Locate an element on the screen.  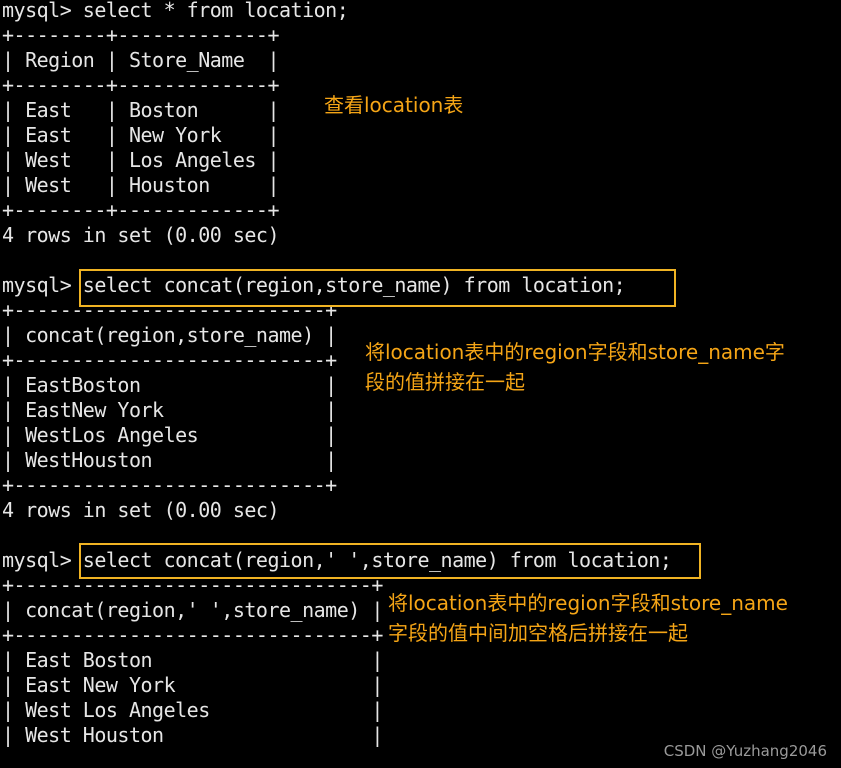
csdn-watermark: CSDN @Yuzhang2046 is located at coordinates (745, 751).